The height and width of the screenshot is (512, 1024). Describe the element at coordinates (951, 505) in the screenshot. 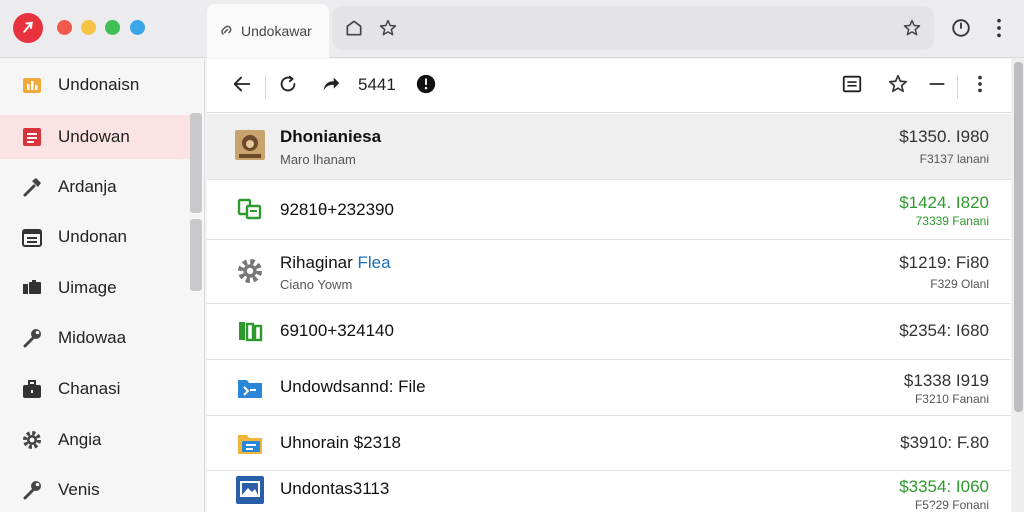

I see `file-amount-detail: F5?29 Fonani` at that location.